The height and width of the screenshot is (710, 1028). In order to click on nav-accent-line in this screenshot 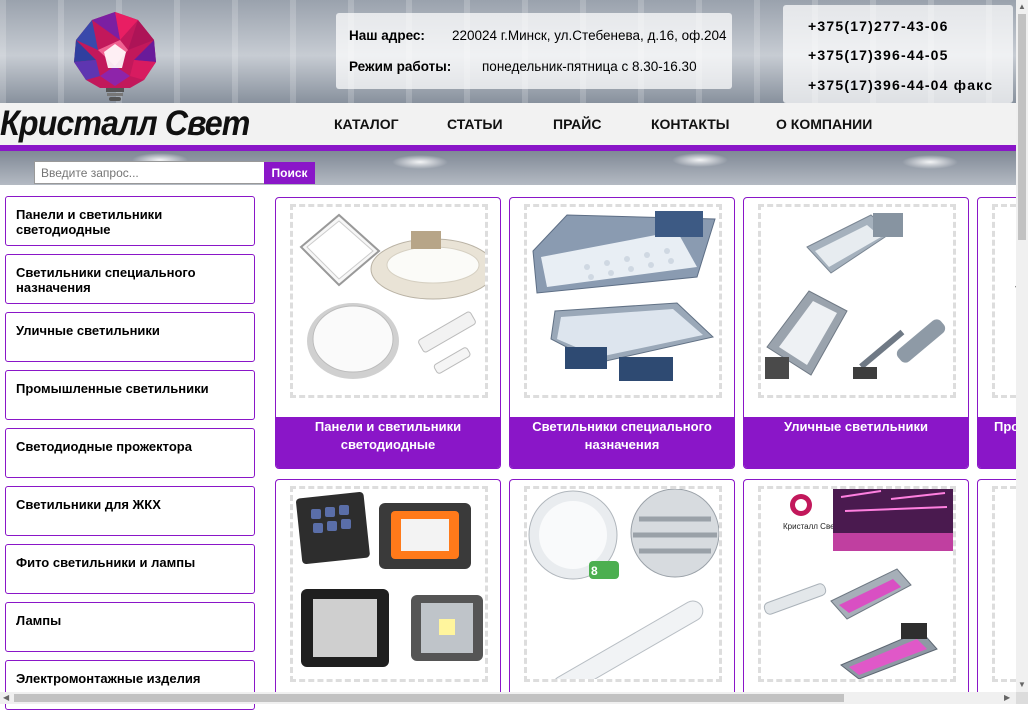, I will do `click(508, 148)`.